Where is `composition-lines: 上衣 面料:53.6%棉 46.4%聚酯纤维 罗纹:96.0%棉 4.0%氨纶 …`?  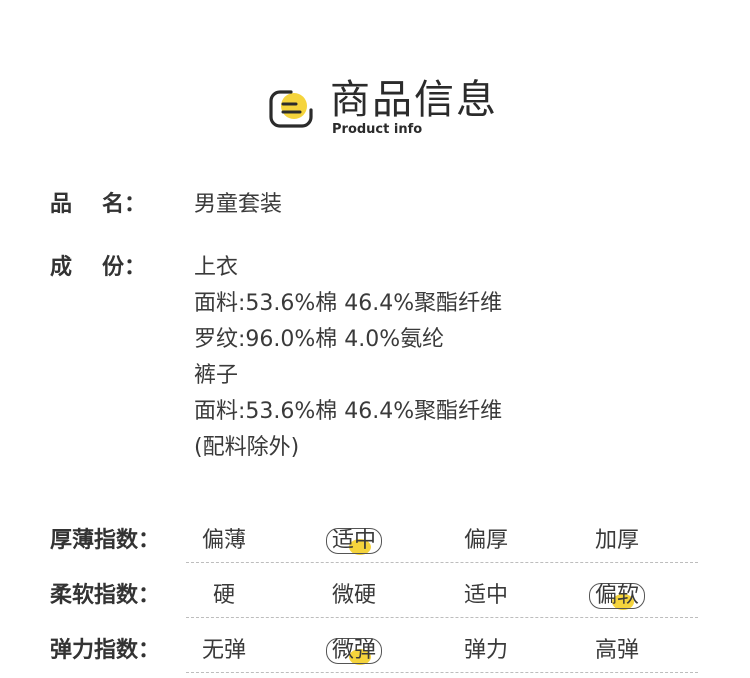 composition-lines: 上衣 面料:53.6%棉 46.4%聚酯纤维 罗纹:96.0%棉 4.0%氨纶 … is located at coordinates (348, 363).